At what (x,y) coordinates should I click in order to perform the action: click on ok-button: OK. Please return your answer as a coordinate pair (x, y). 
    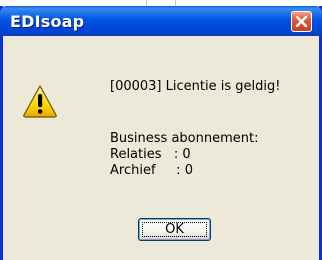
    Looking at the image, I should click on (174, 229).